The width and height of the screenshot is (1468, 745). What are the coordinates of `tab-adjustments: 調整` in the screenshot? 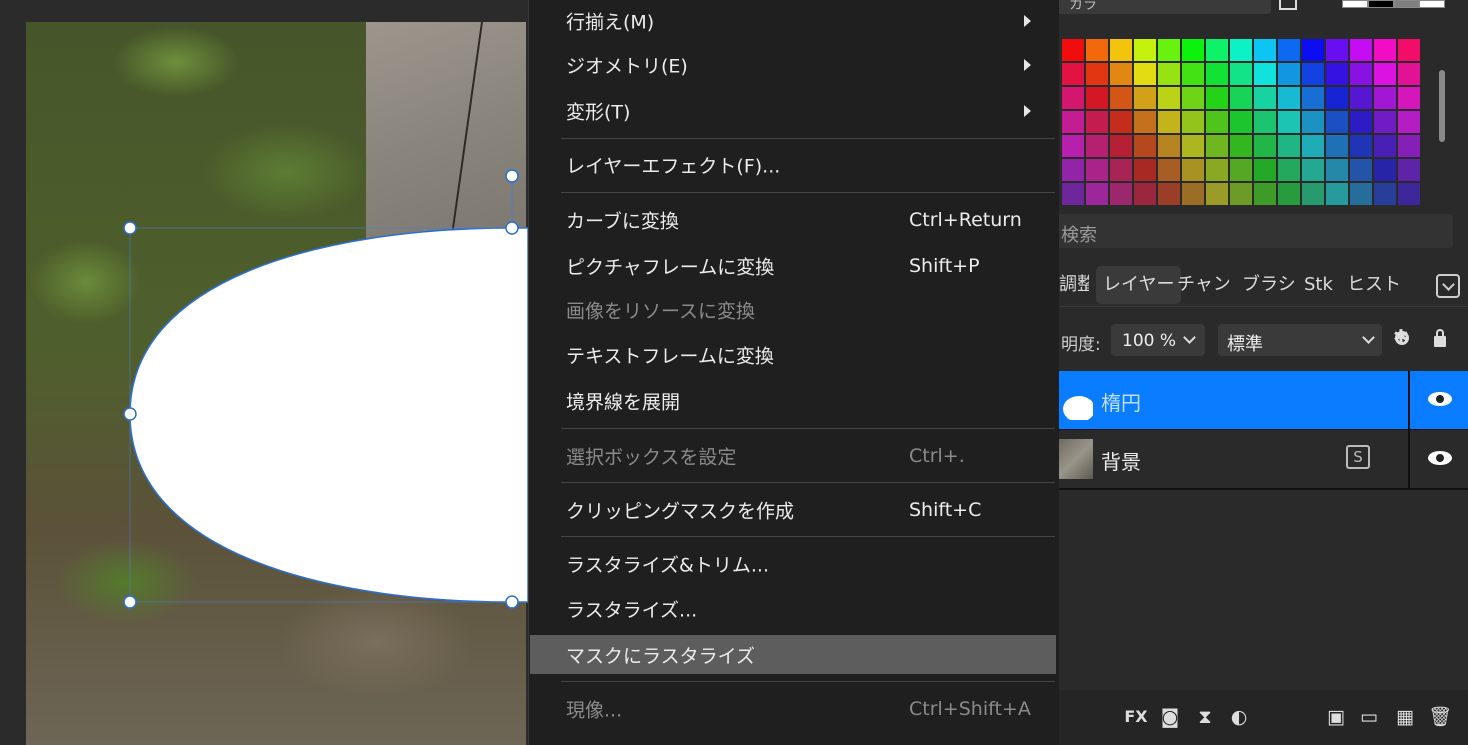 It's located at (1074, 285).